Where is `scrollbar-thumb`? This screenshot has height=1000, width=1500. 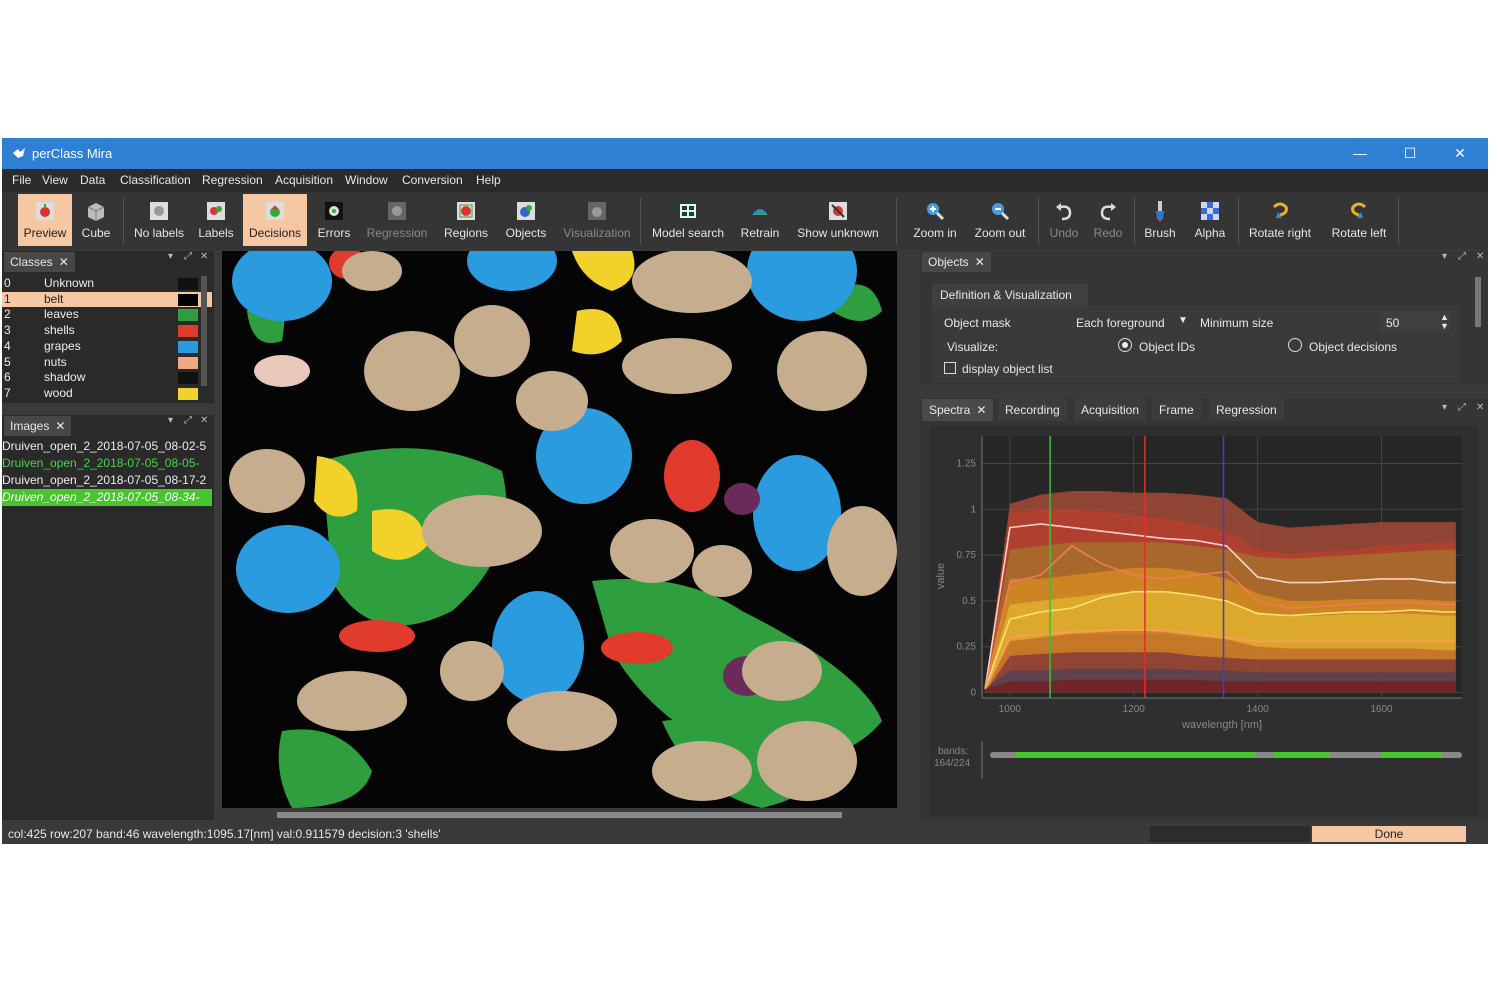 scrollbar-thumb is located at coordinates (559, 815).